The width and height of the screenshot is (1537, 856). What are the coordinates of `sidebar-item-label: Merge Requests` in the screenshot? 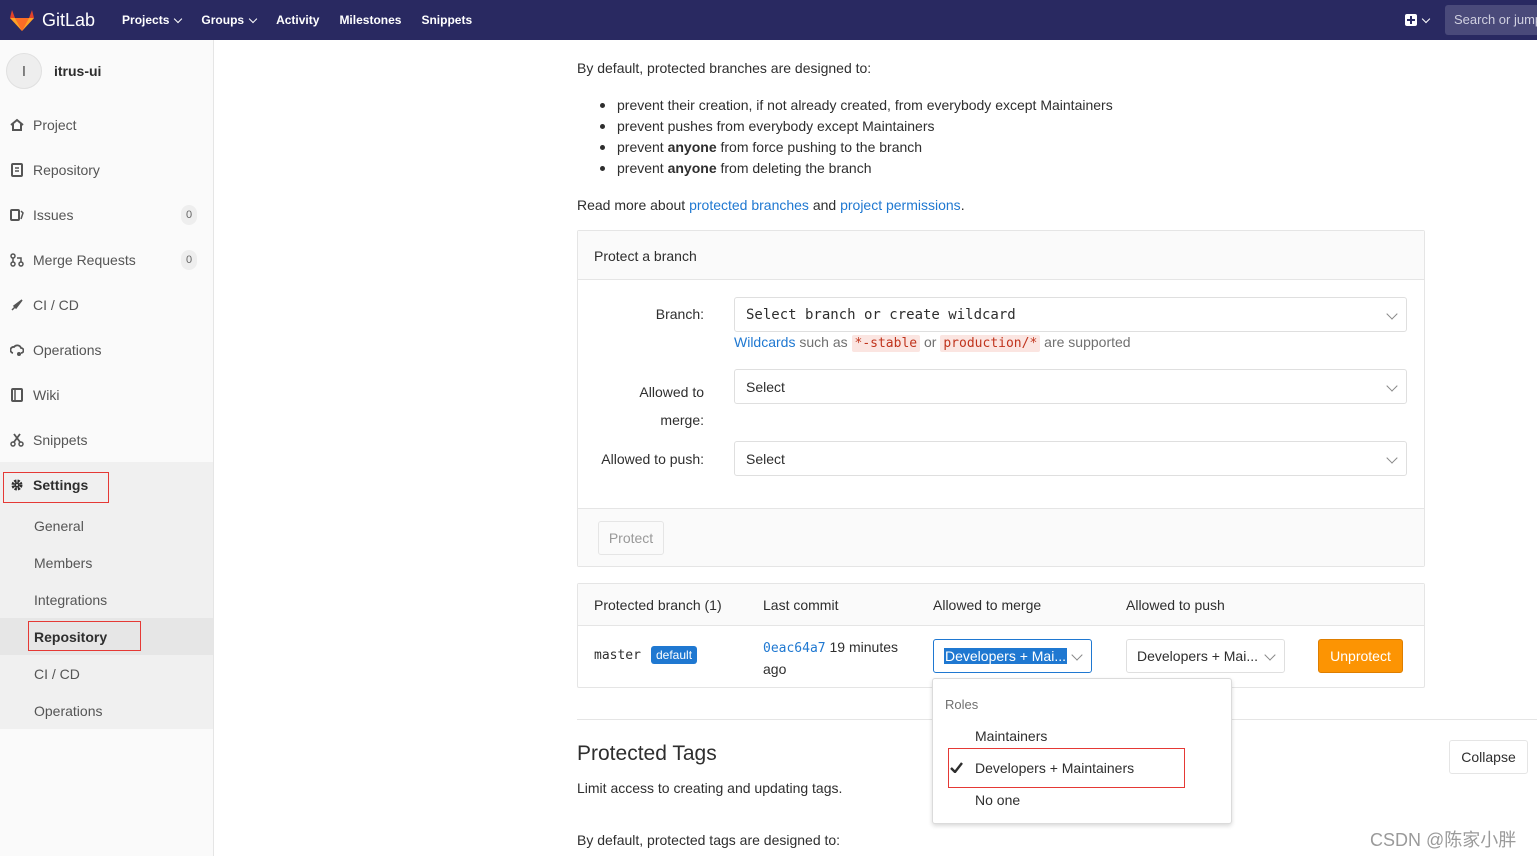 It's located at (84, 259).